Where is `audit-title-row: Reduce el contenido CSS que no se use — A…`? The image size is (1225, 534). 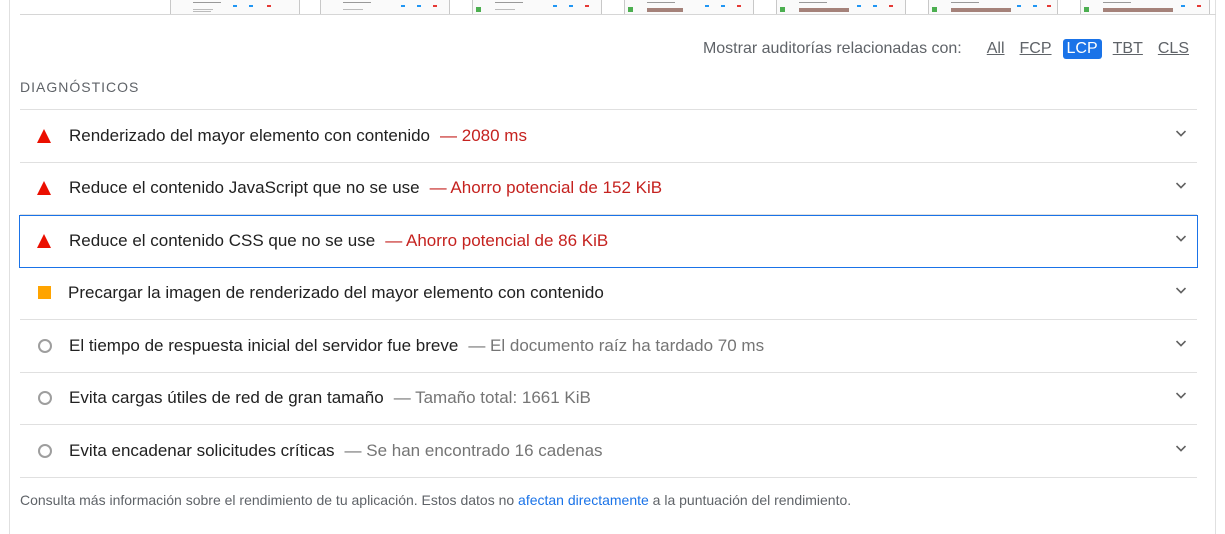
audit-title-row: Reduce el contenido CSS que no se use — A… is located at coordinates (338, 241).